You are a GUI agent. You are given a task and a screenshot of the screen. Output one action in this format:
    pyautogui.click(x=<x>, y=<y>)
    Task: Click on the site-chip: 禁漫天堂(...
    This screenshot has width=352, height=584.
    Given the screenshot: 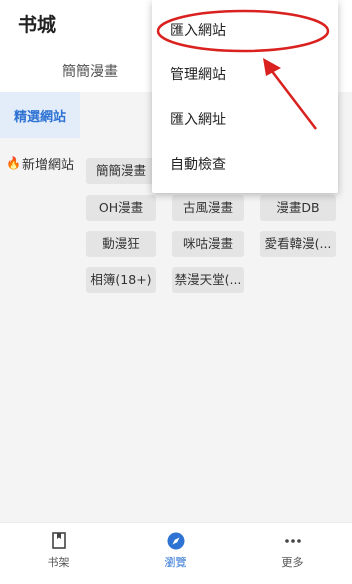 What is the action you would take?
    pyautogui.click(x=208, y=280)
    